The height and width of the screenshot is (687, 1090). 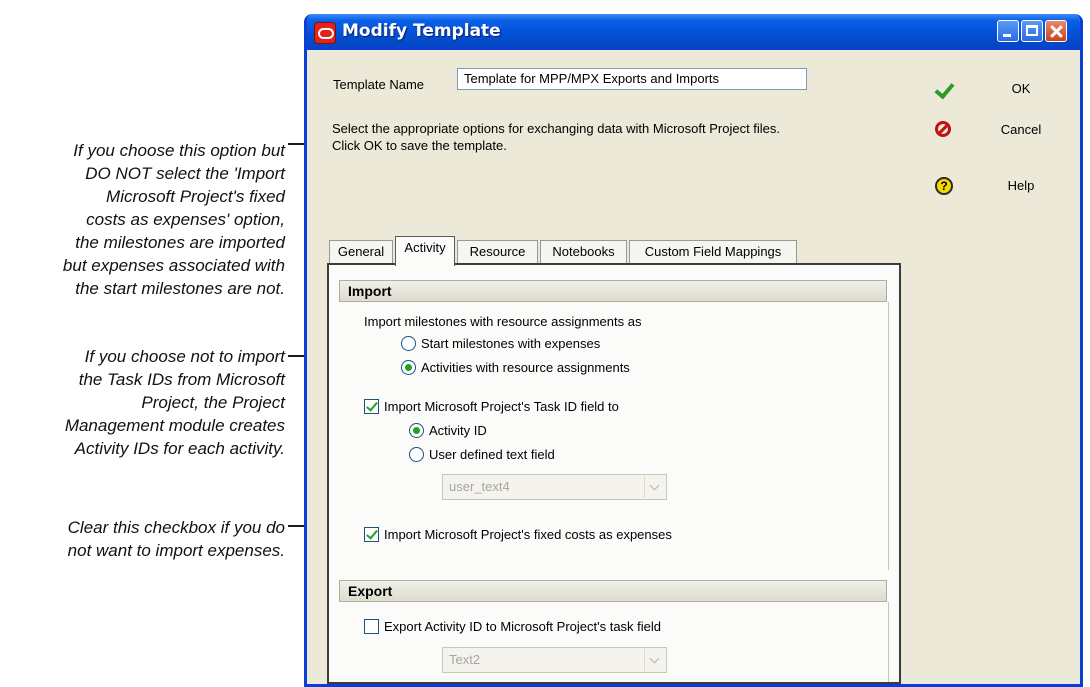 What do you see at coordinates (511, 343) in the screenshot?
I see `start-milestones-label: Start milestones with expenses` at bounding box center [511, 343].